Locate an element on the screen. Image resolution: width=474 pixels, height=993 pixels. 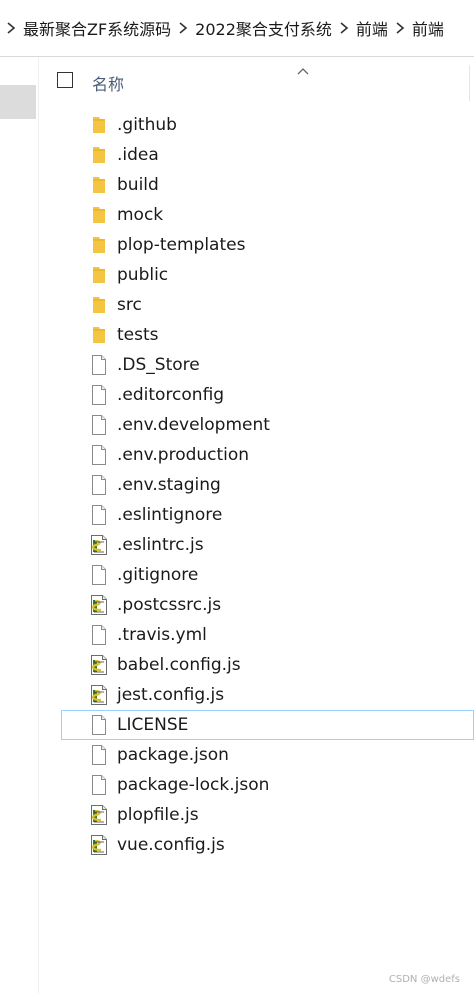
file-row-editorconfig: .editorconfig is located at coordinates (256, 395).